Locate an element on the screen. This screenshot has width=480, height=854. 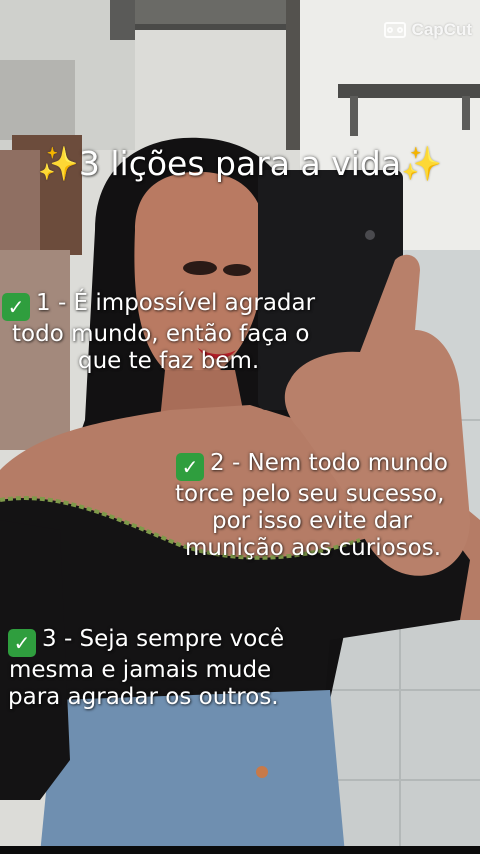
lesson-1-line-1: 1 - É impossível agradar is located at coordinates (176, 303).